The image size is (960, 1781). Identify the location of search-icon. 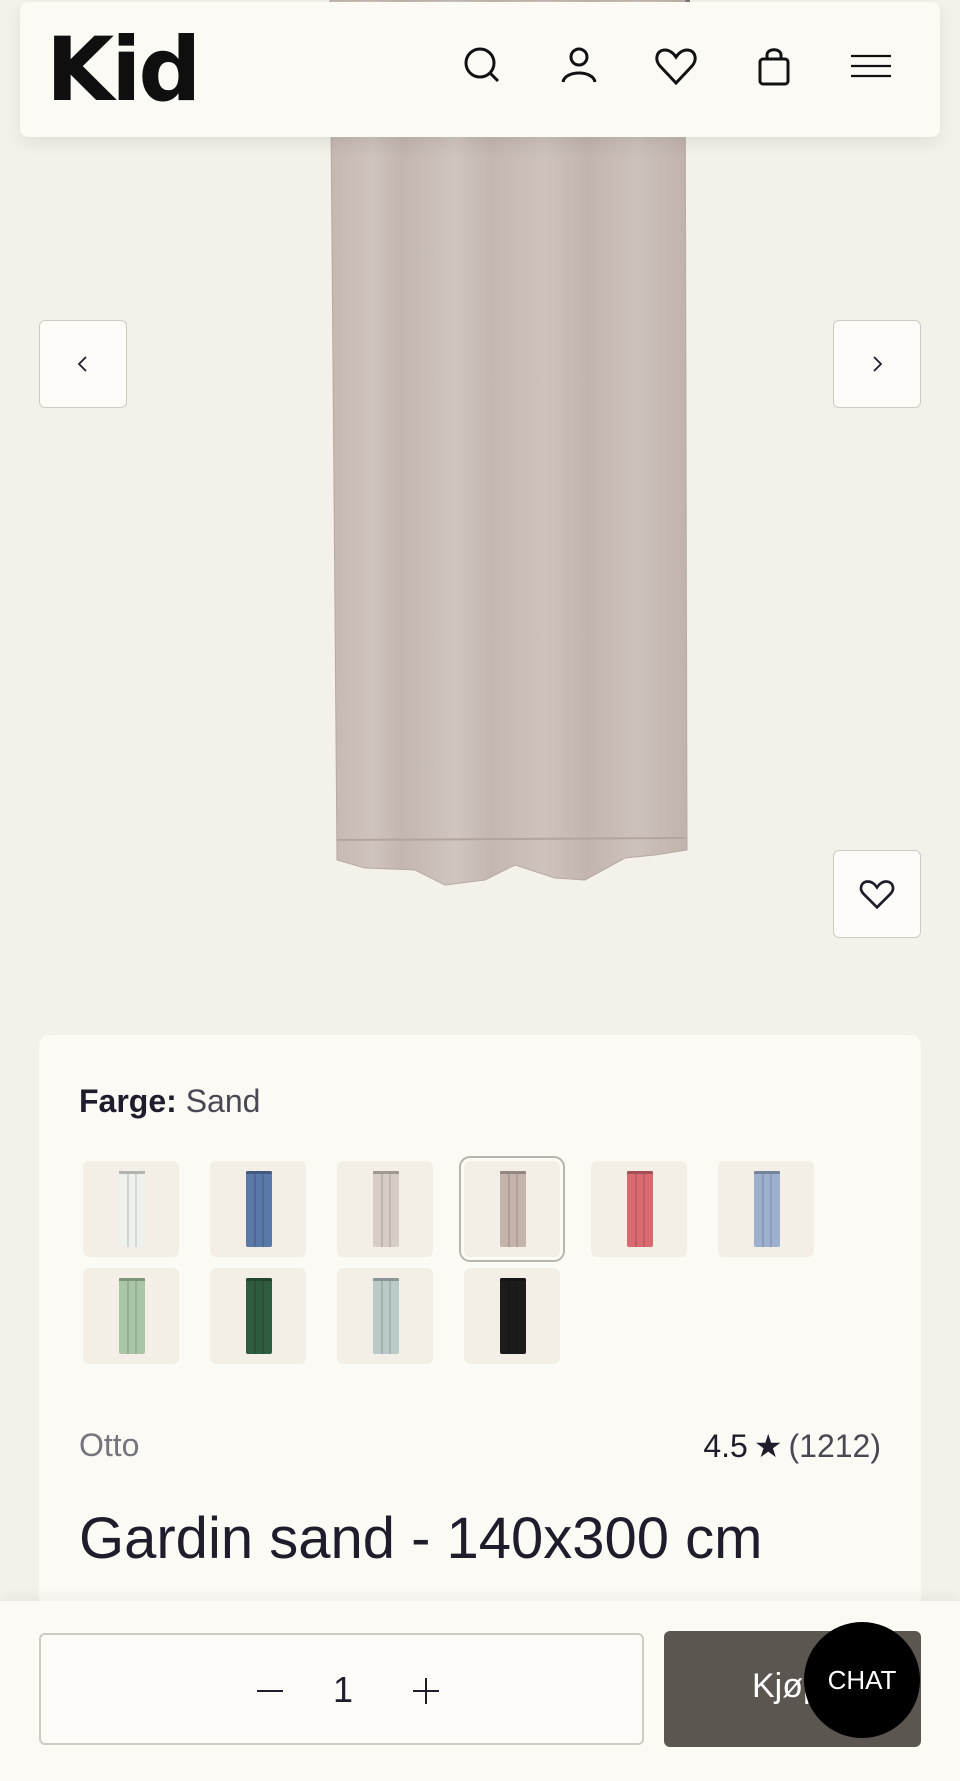
(482, 65).